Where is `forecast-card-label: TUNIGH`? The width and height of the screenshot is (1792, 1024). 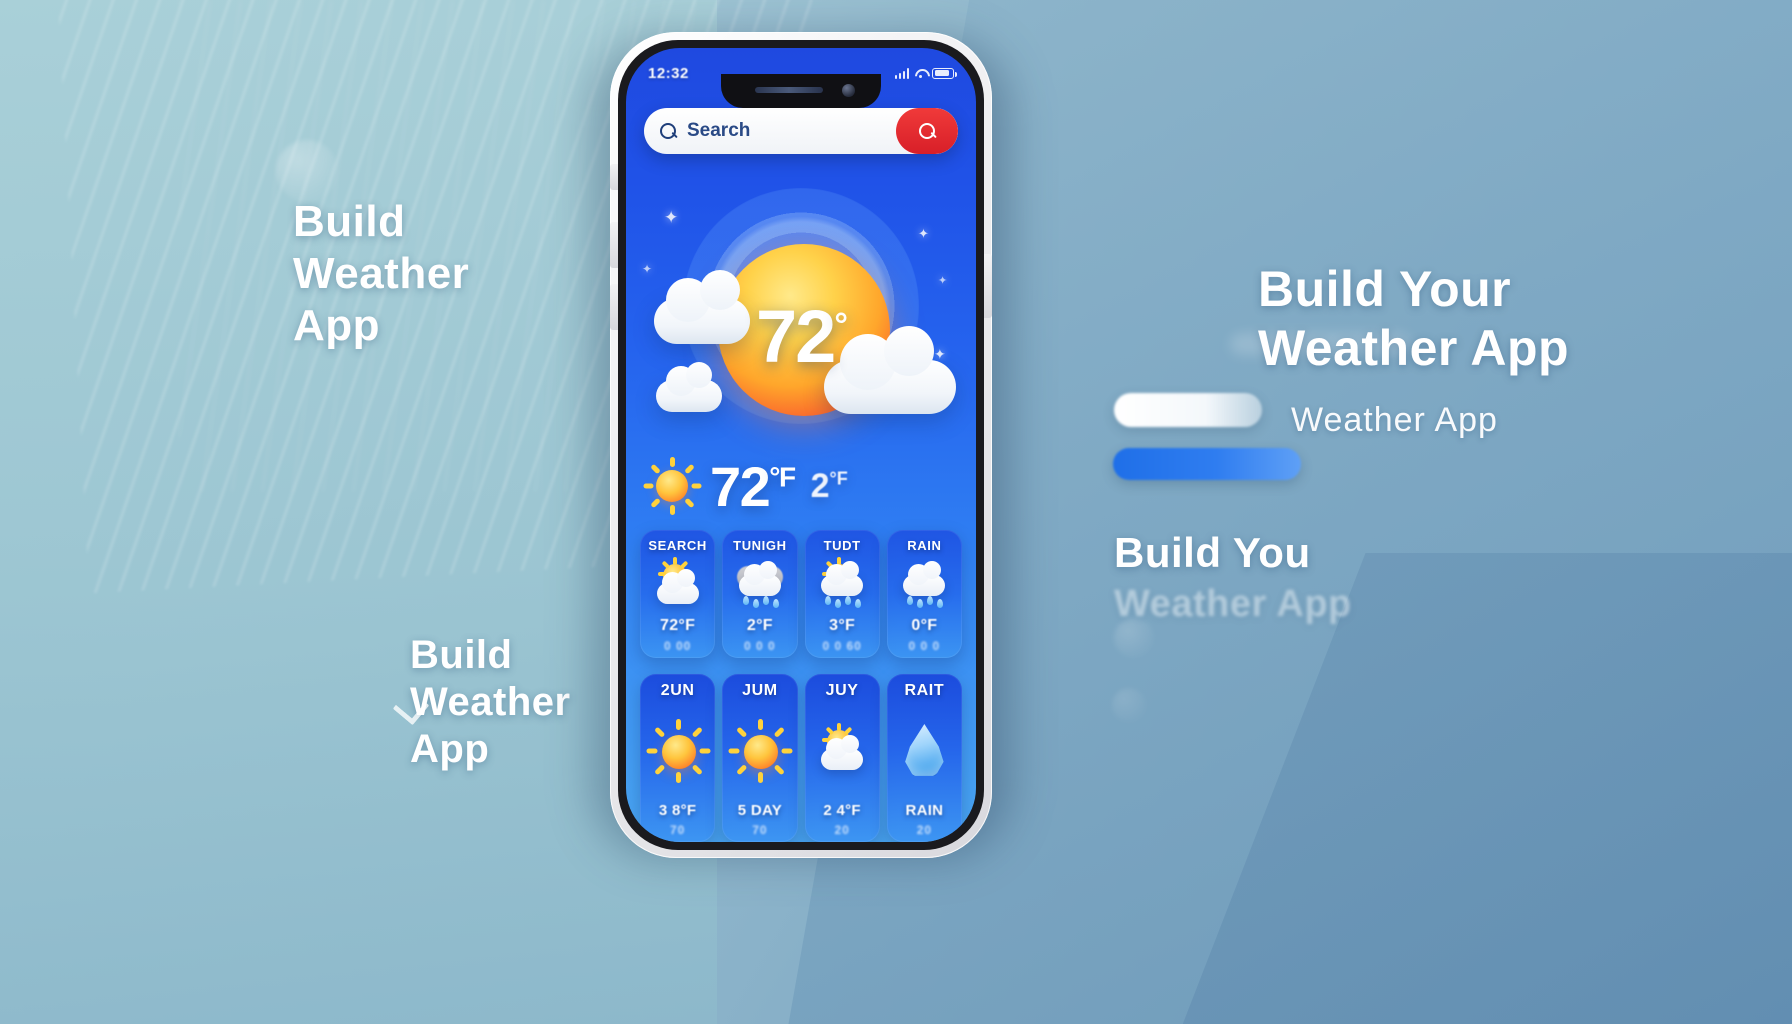
forecast-card-label: TUNIGH is located at coordinates (760, 545).